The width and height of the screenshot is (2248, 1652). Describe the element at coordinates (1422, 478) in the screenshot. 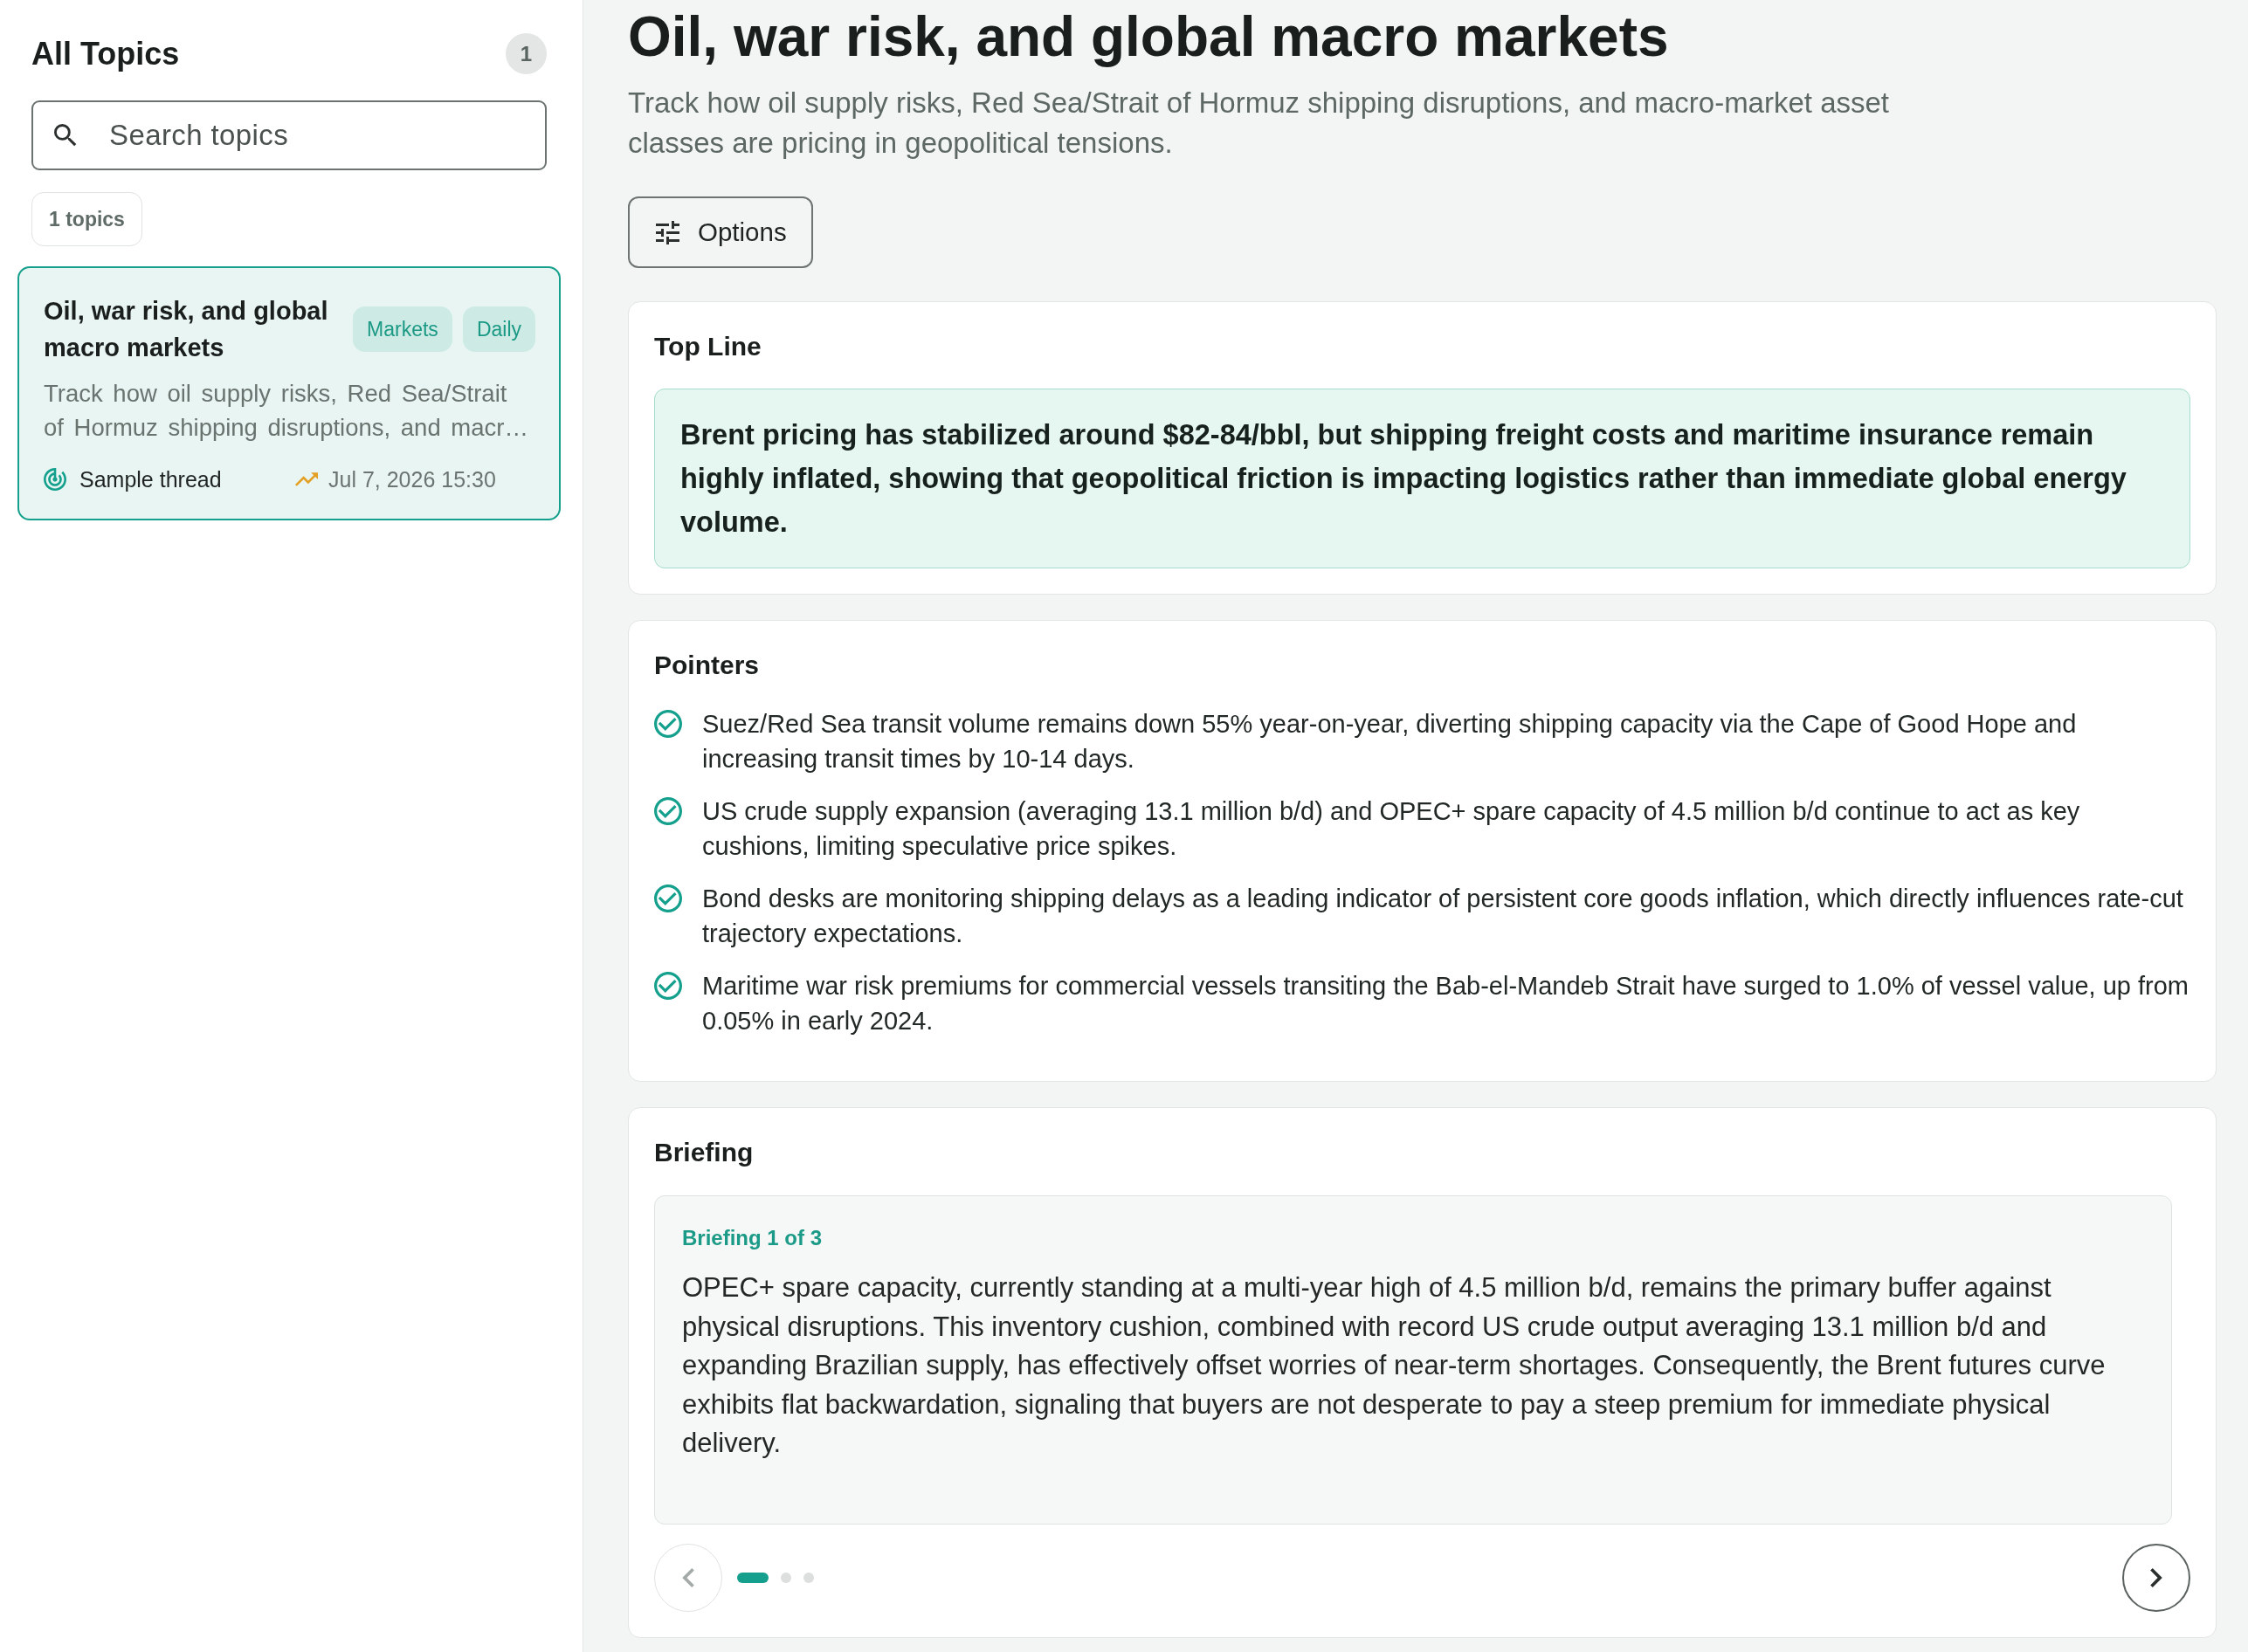

I see `summary-callout: Brent pricing has stabilized around $82-84/bbl, but shipping freight costs and maritime insurance remain highly inflated, showing that geopolitical friction is impacting logistics rather than immediate global energy volume.` at that location.